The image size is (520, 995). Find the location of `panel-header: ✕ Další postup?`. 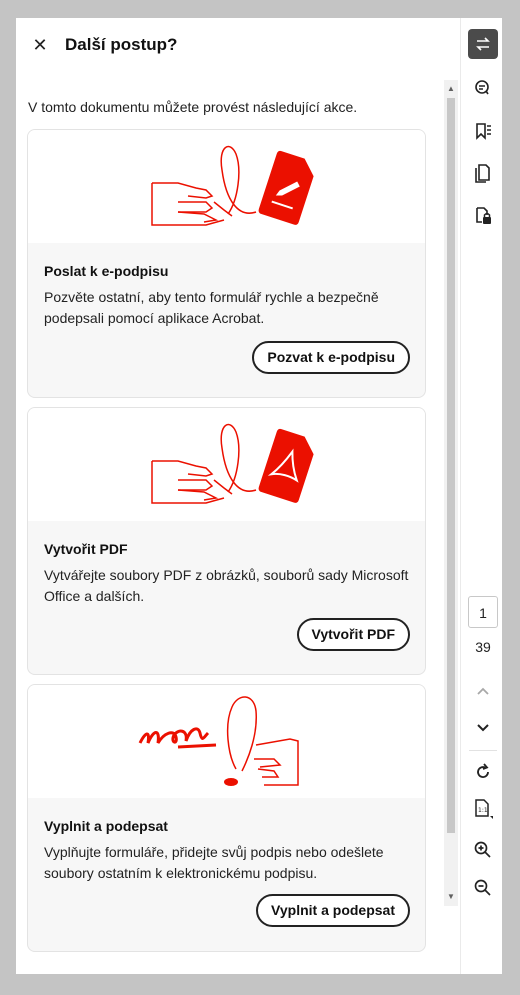

panel-header: ✕ Další postup? is located at coordinates (238, 46).